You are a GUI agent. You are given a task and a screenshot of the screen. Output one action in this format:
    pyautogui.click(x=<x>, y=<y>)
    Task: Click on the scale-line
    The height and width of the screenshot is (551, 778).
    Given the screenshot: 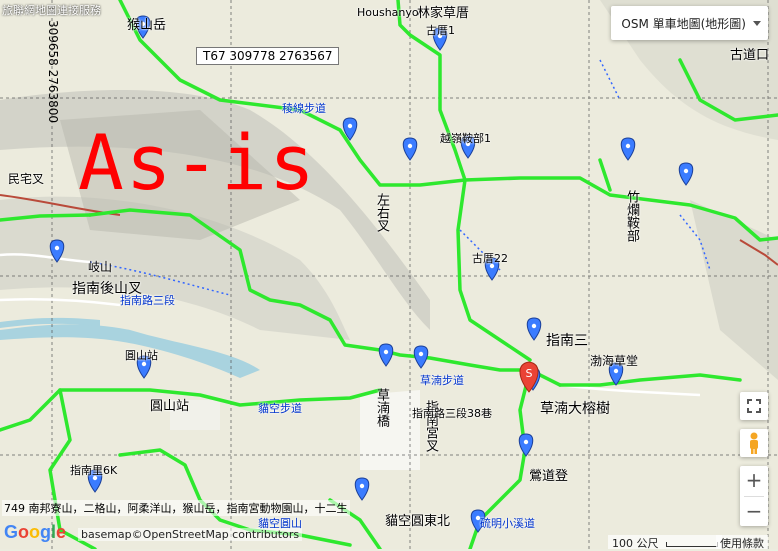 What is the action you would take?
    pyautogui.click(x=692, y=544)
    